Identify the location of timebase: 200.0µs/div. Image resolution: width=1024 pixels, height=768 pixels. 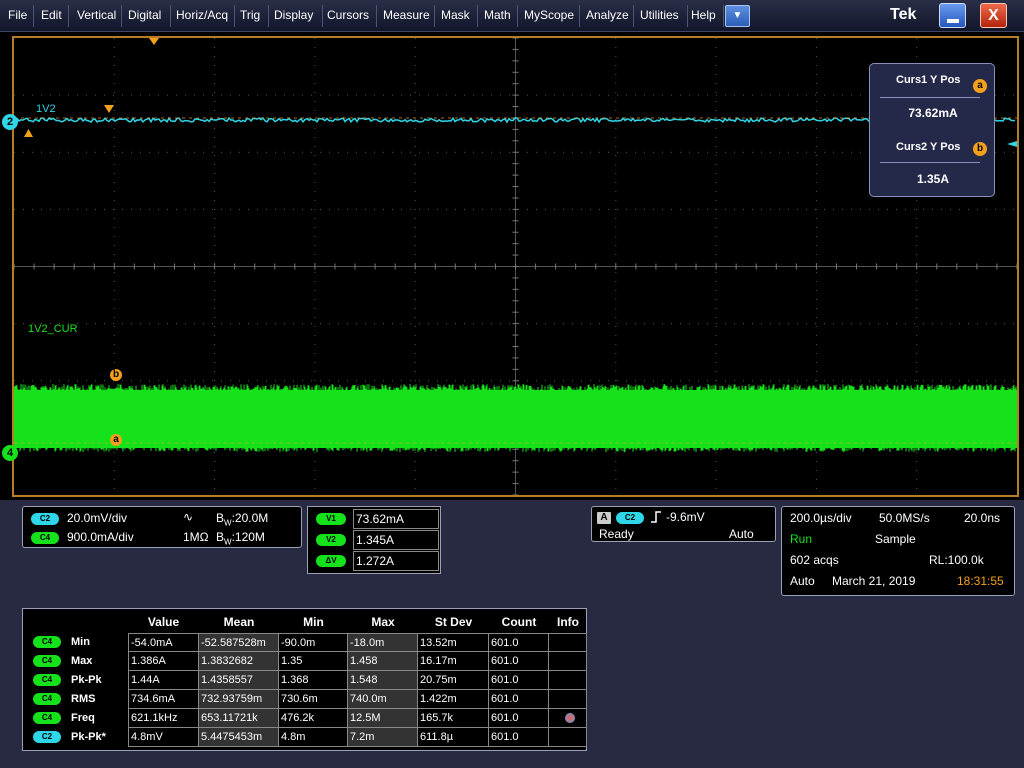
(821, 518).